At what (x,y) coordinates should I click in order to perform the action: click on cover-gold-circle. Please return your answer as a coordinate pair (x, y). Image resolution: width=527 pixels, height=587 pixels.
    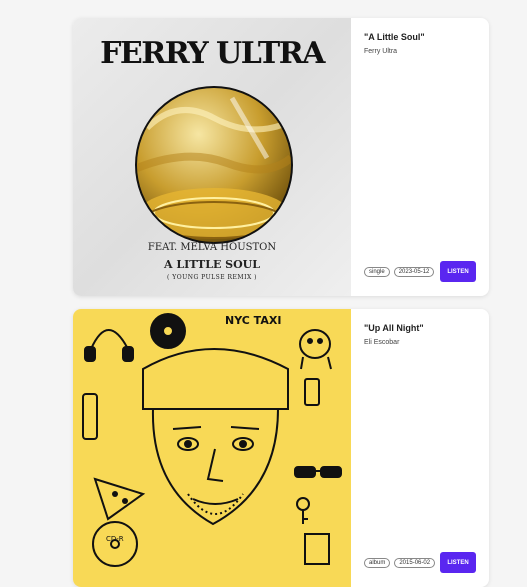
    Looking at the image, I should click on (214, 165).